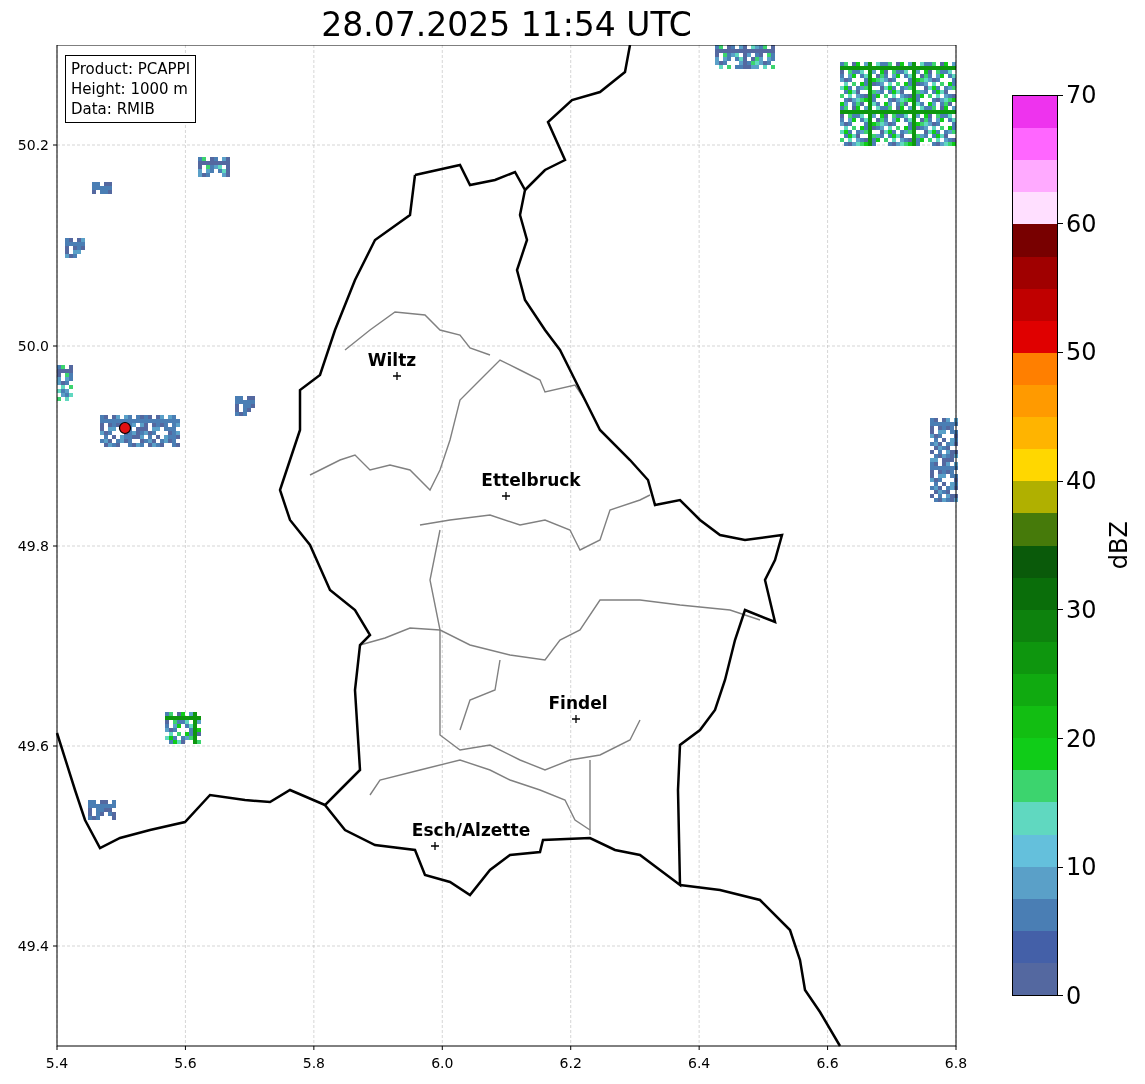  I want to click on colorbar-label: dBZ, so click(1118, 545).